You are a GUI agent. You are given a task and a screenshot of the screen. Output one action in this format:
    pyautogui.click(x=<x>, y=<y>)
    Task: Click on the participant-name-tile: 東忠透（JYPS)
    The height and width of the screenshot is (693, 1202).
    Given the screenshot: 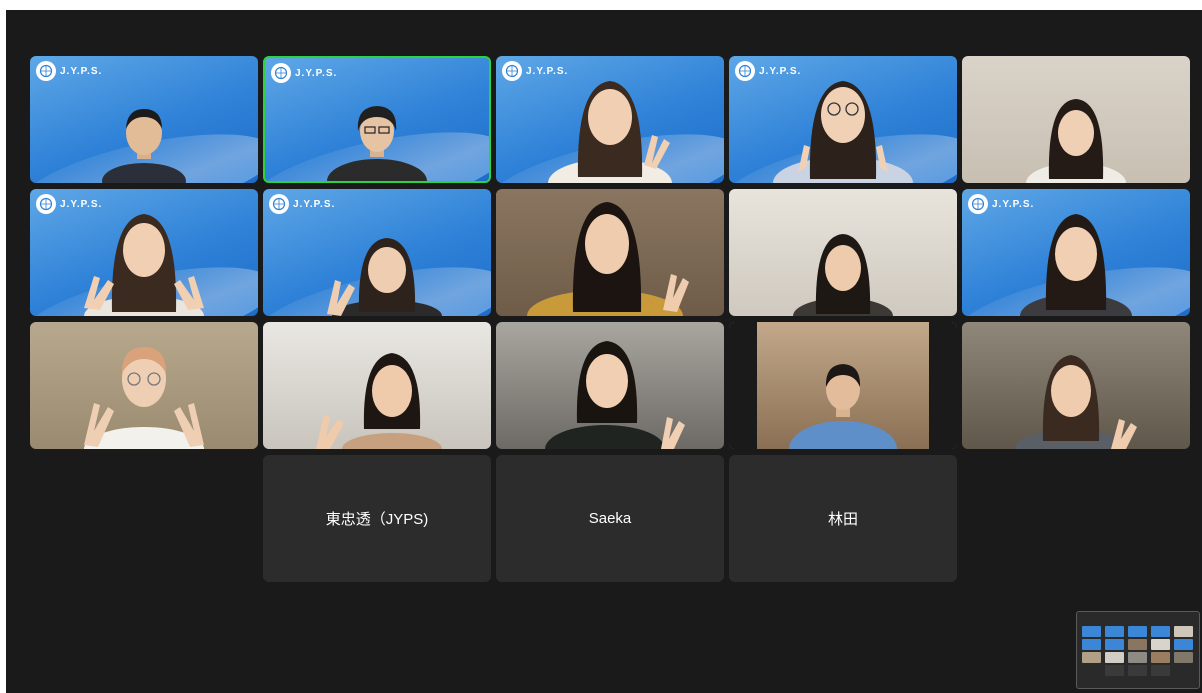 What is the action you would take?
    pyautogui.click(x=377, y=518)
    